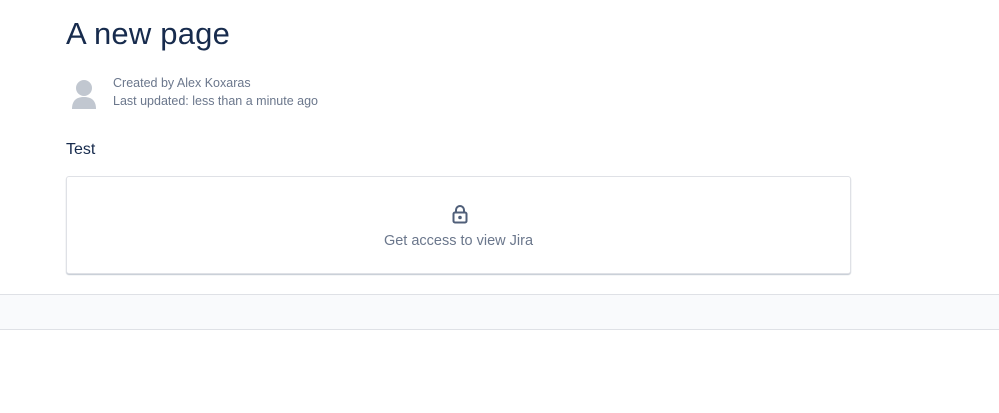 This screenshot has height=413, width=999. I want to click on get-access-label: Get access to view Jira, so click(458, 241).